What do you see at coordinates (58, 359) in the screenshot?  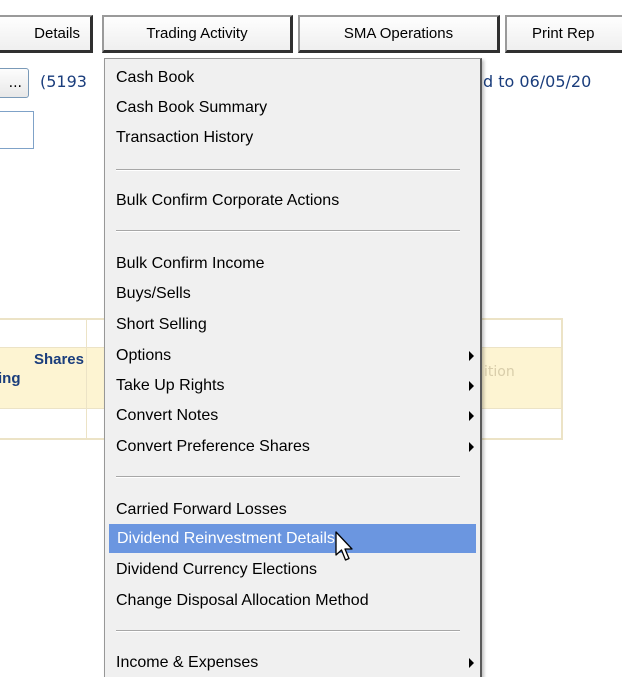 I see `grid-header-line1: Shares` at bounding box center [58, 359].